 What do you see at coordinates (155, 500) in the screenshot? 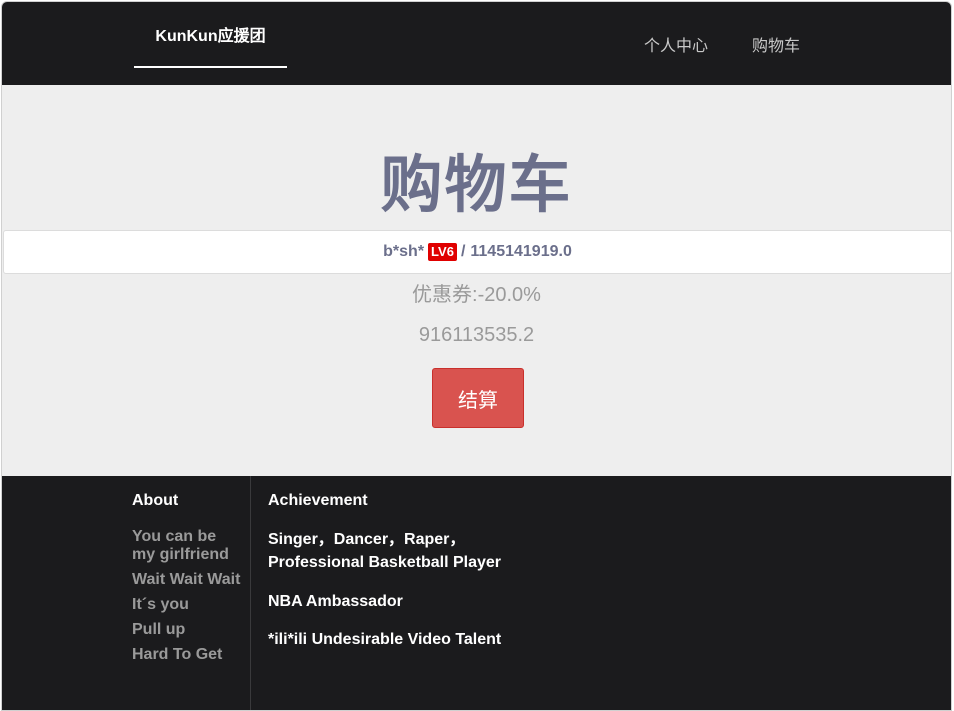
I see `footer-about-title: About` at bounding box center [155, 500].